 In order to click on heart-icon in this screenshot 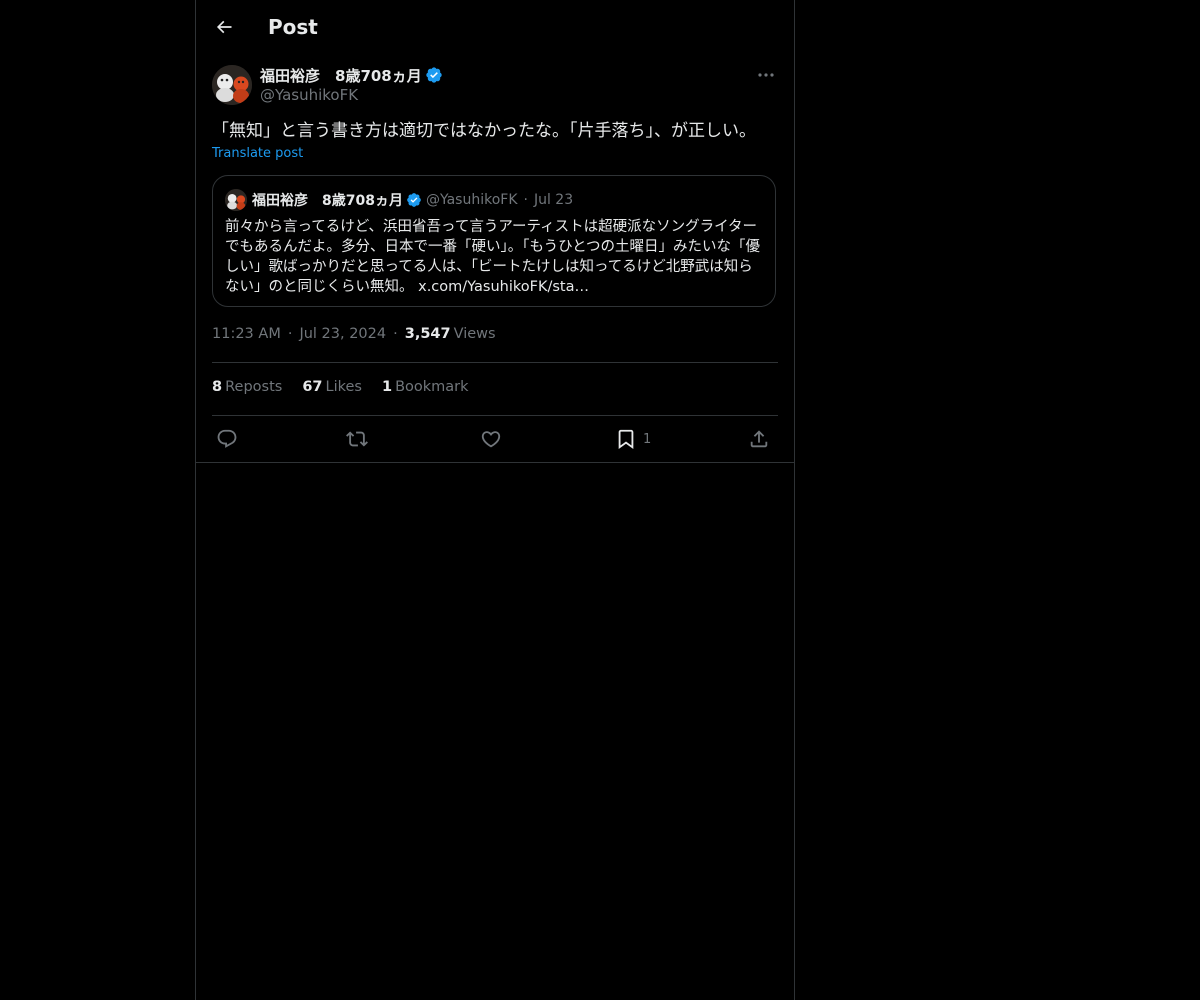, I will do `click(491, 439)`.